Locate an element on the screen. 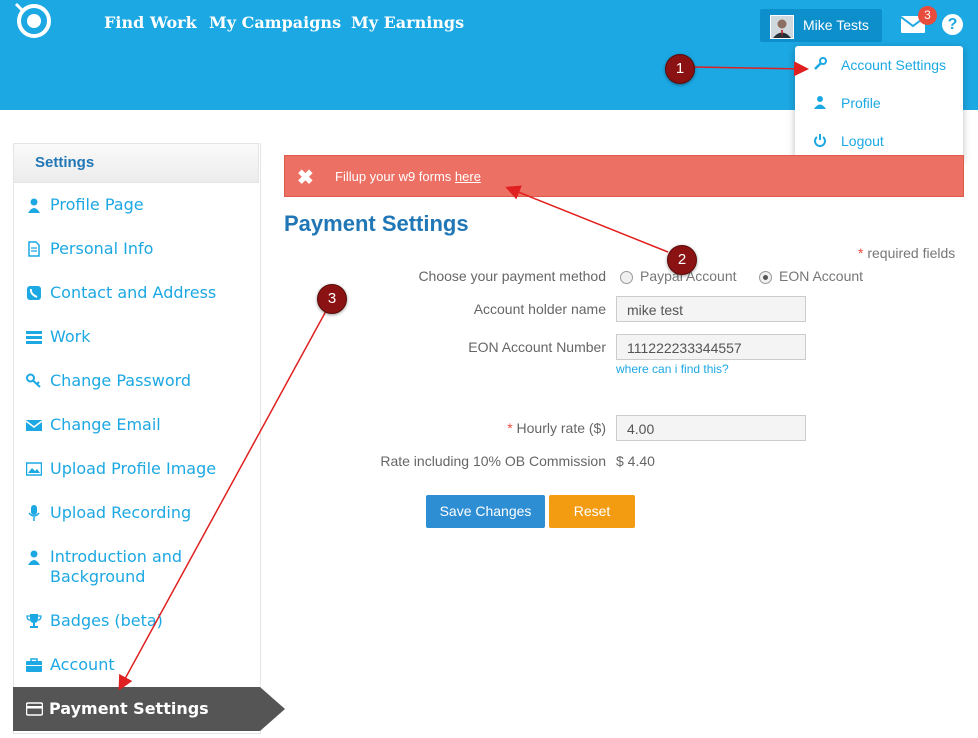 Image resolution: width=978 pixels, height=738 pixels. sidebar-item-change-email: Change Email is located at coordinates (136, 425).